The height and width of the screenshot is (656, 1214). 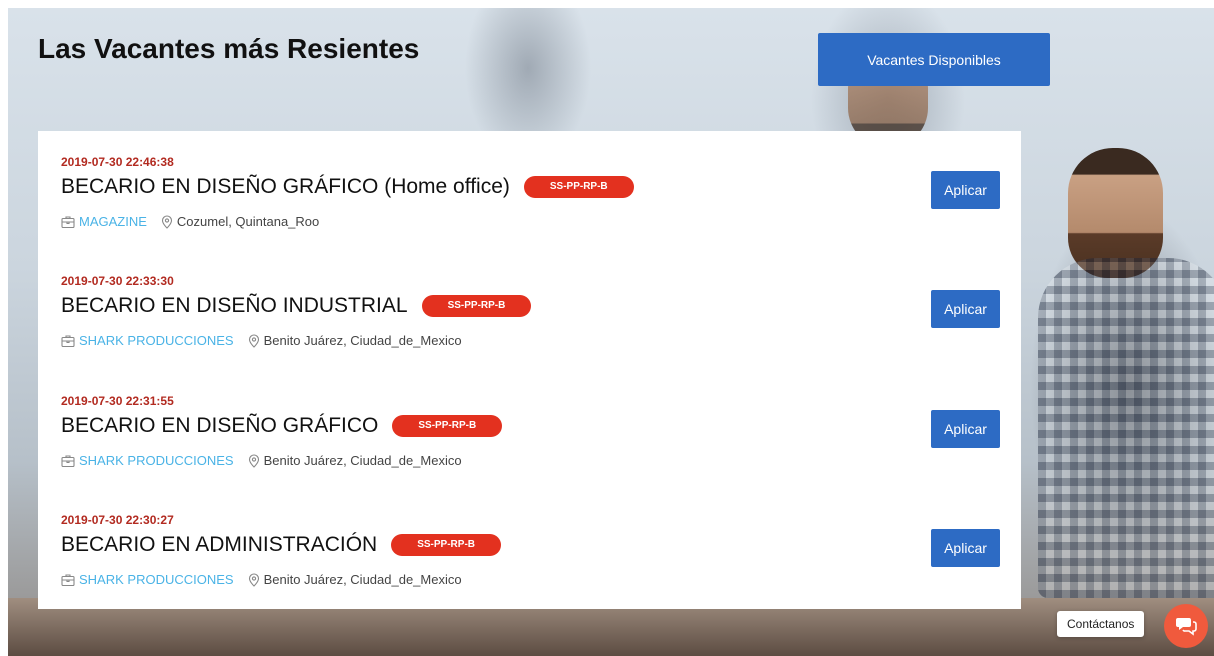 I want to click on job-meta: MAGAZINE Cozumel, Quintana_Roo, so click(x=190, y=221).